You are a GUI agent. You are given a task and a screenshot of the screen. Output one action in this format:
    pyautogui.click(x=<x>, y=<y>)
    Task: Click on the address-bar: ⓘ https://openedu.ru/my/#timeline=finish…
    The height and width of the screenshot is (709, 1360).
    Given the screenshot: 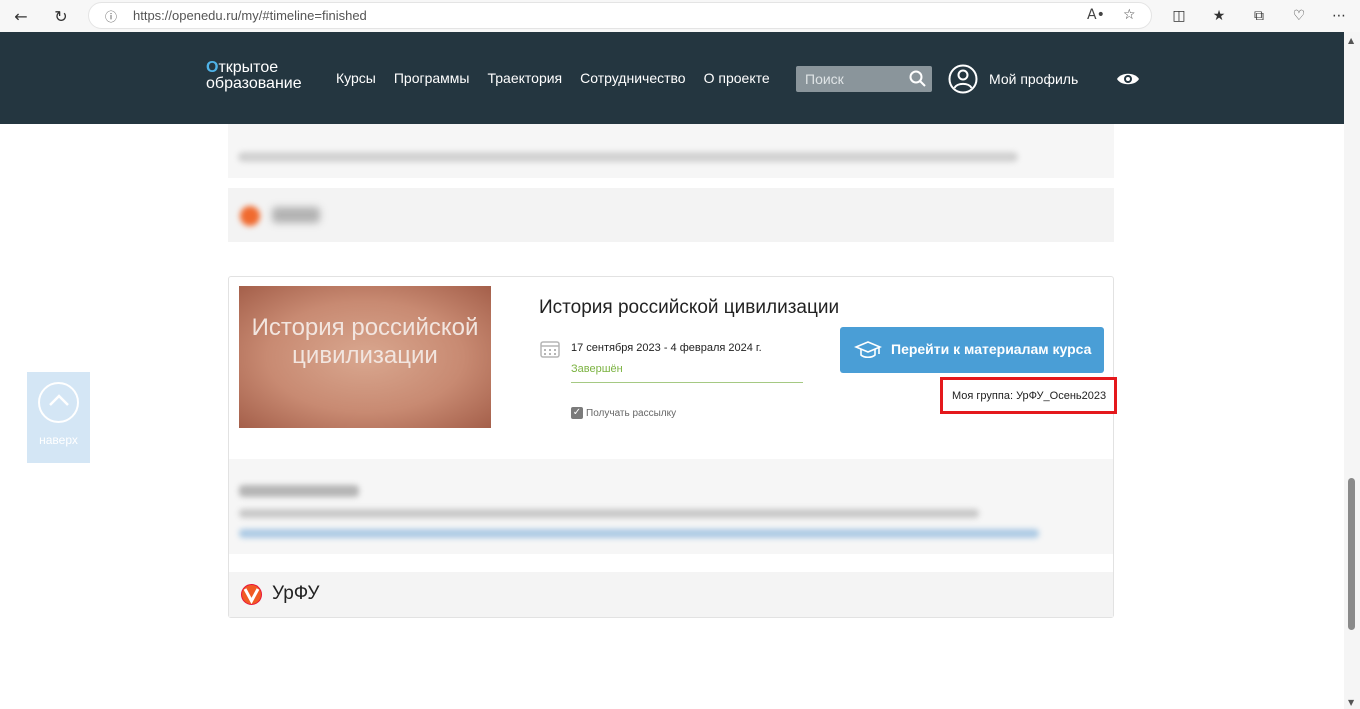 What is the action you would take?
    pyautogui.click(x=620, y=15)
    